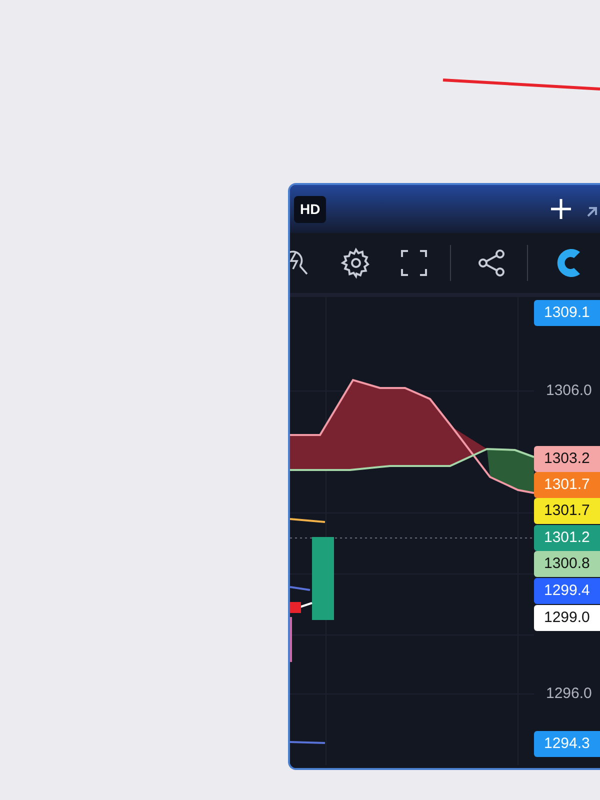 The image size is (600, 800). What do you see at coordinates (414, 263) in the screenshot?
I see `fullscreen-icon` at bounding box center [414, 263].